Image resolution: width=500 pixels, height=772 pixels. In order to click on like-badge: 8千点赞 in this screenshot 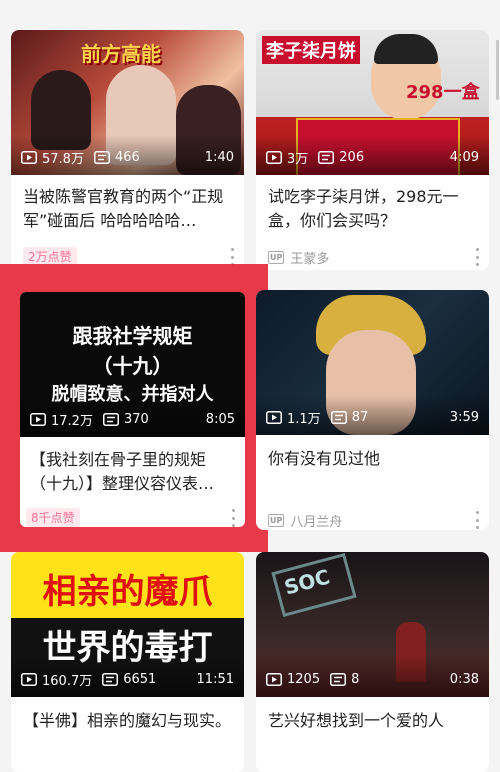, I will do `click(53, 517)`.